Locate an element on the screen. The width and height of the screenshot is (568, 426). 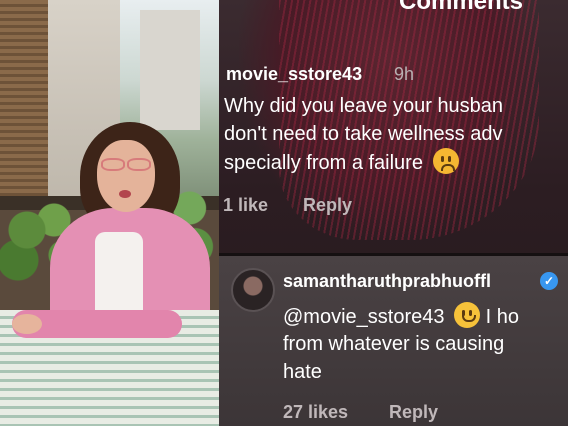
building is located at coordinates (170, 70).